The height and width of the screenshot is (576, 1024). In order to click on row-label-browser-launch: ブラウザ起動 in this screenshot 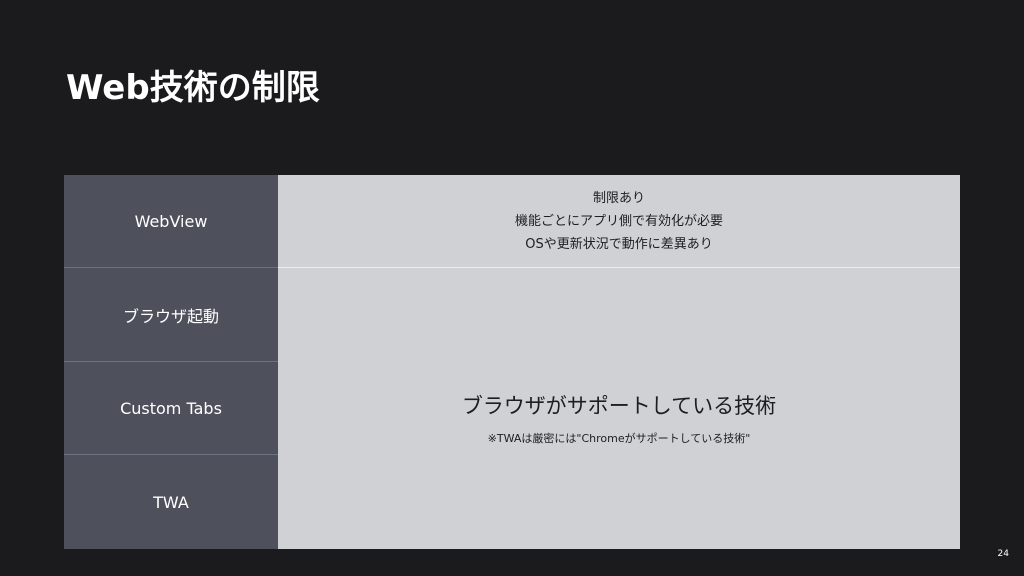, I will do `click(171, 315)`.